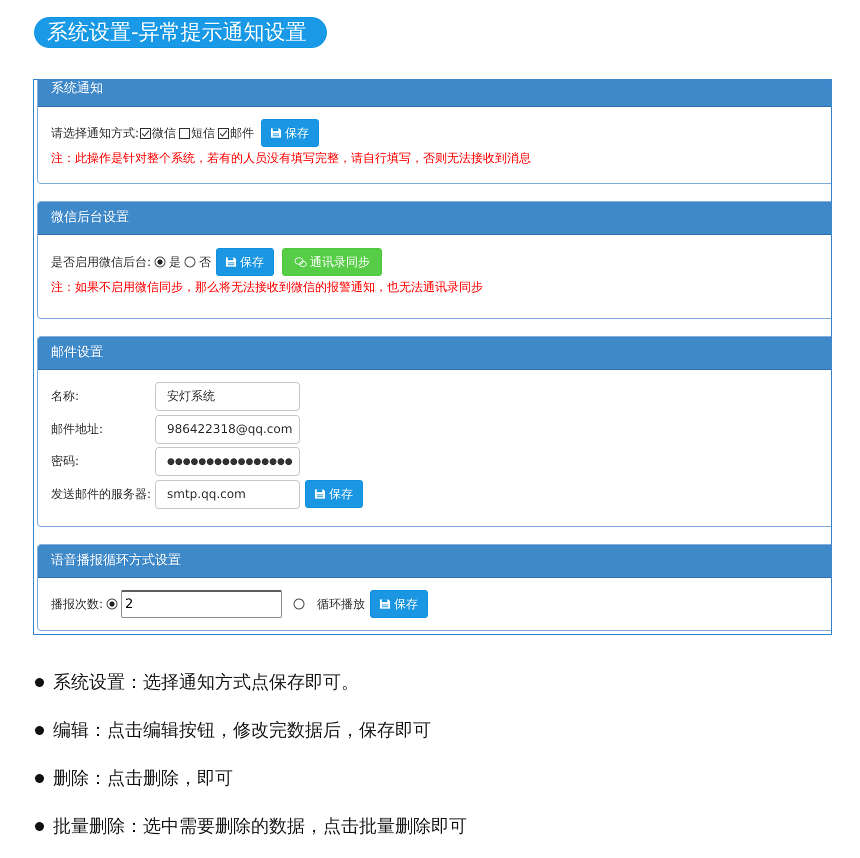  I want to click on option-label: 循环播放, so click(341, 604).